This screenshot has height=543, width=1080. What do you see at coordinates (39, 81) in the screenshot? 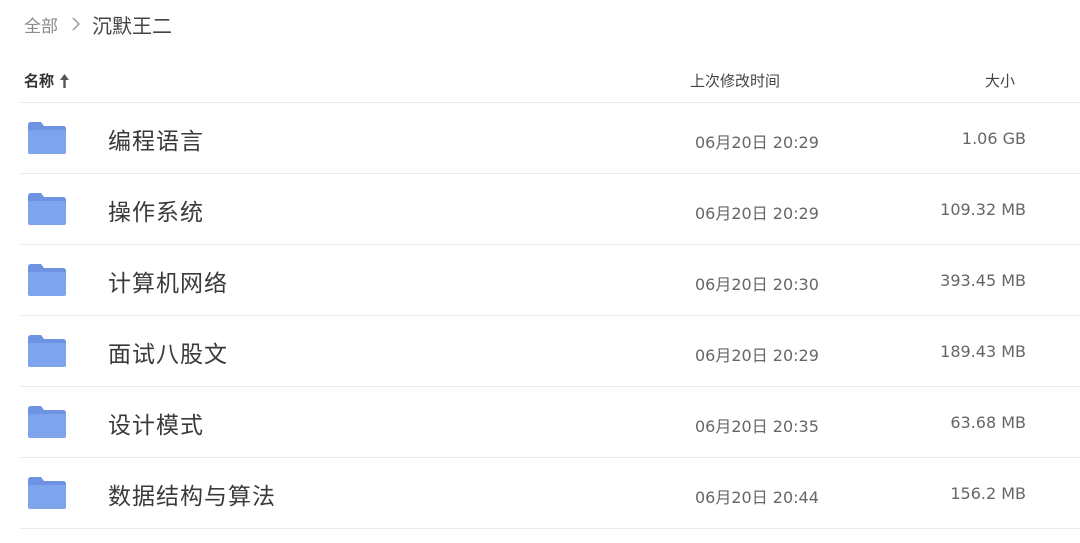
I see `column-header-name-label: 名称` at bounding box center [39, 81].